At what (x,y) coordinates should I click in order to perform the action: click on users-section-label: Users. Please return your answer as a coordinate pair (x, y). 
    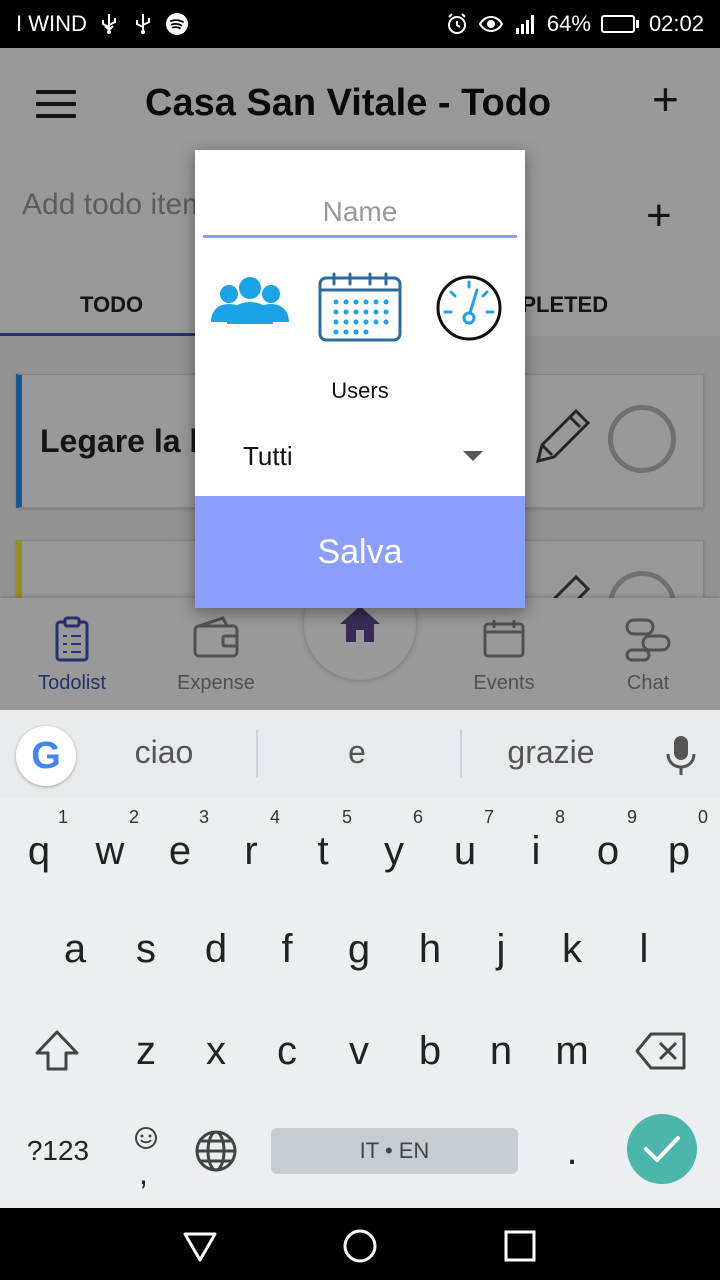
    Looking at the image, I should click on (360, 390).